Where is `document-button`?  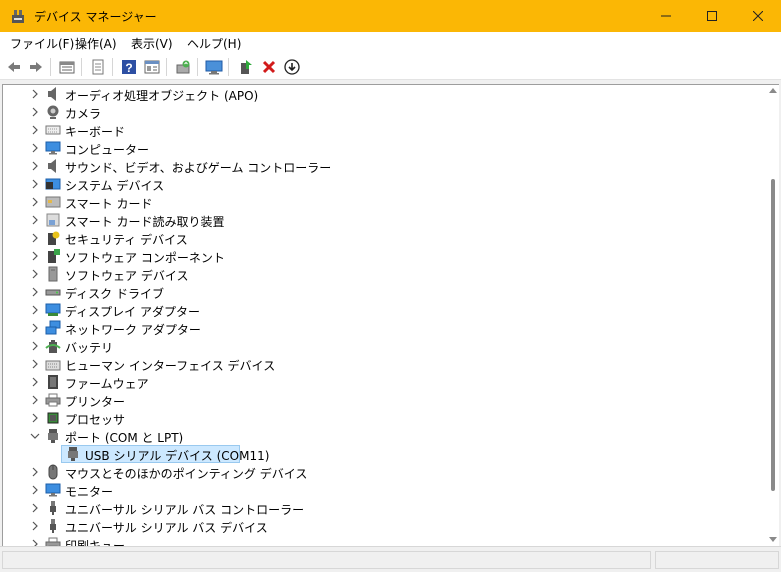
document-button is located at coordinates (98, 67).